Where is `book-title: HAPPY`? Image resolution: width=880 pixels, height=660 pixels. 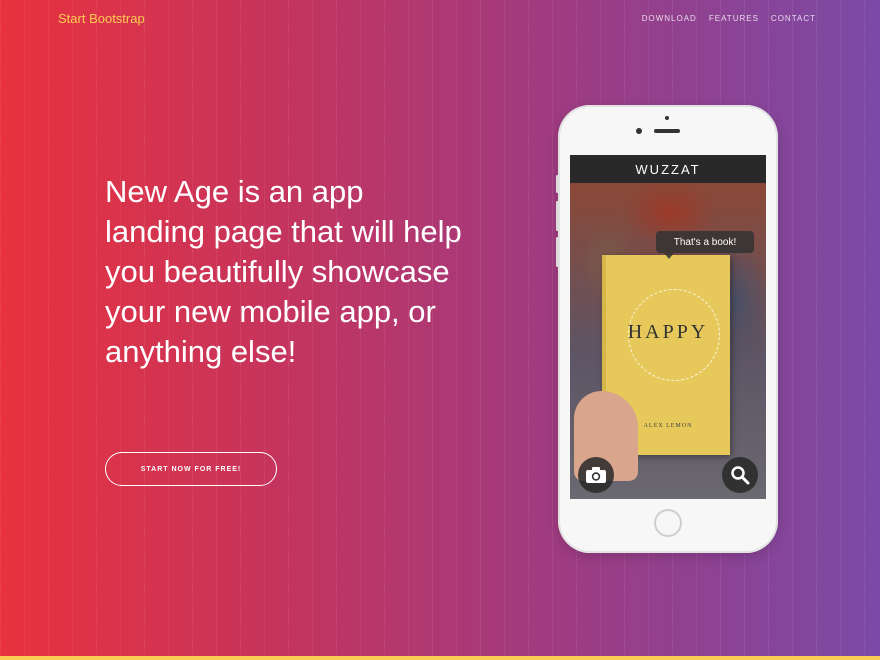
book-title: HAPPY is located at coordinates (668, 332).